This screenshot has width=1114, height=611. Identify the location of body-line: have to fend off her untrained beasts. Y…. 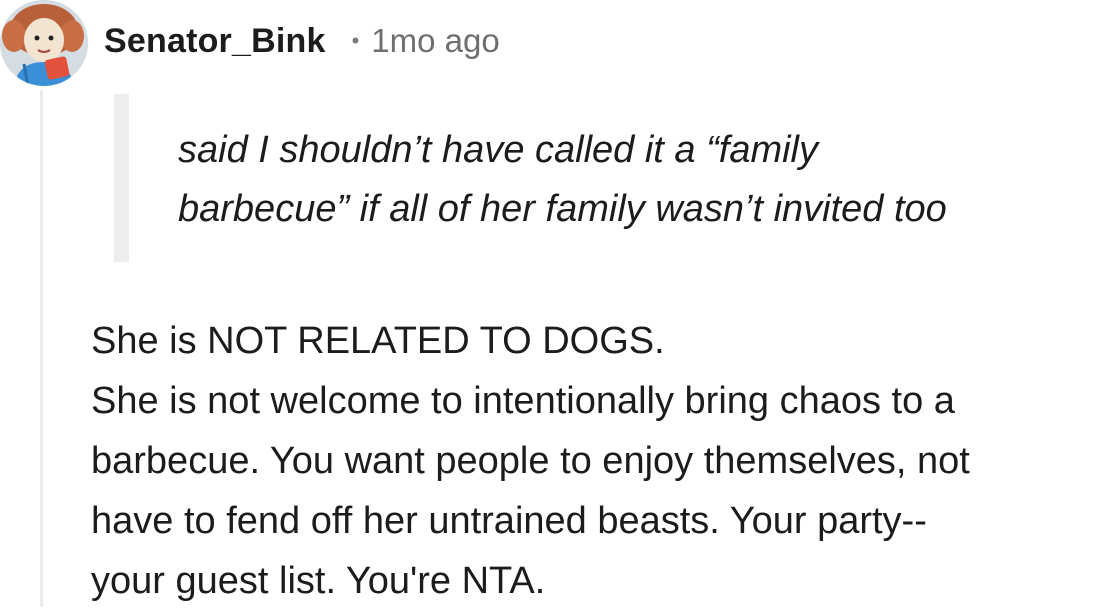
(509, 521).